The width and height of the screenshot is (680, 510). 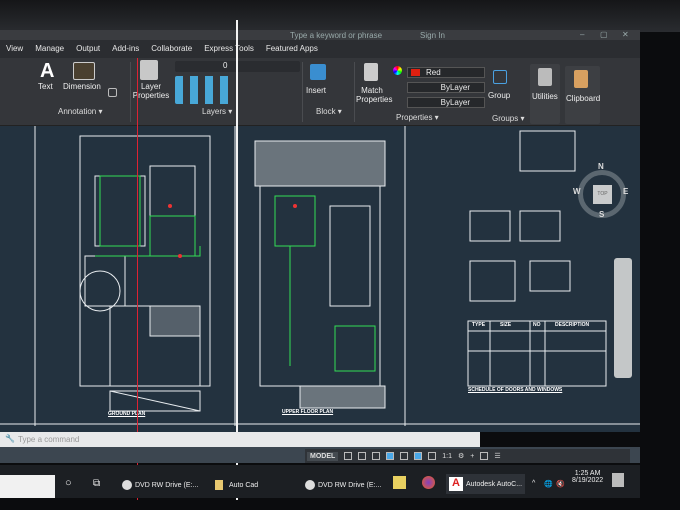 I want to click on volume-icon: 🔇, so click(x=560, y=484).